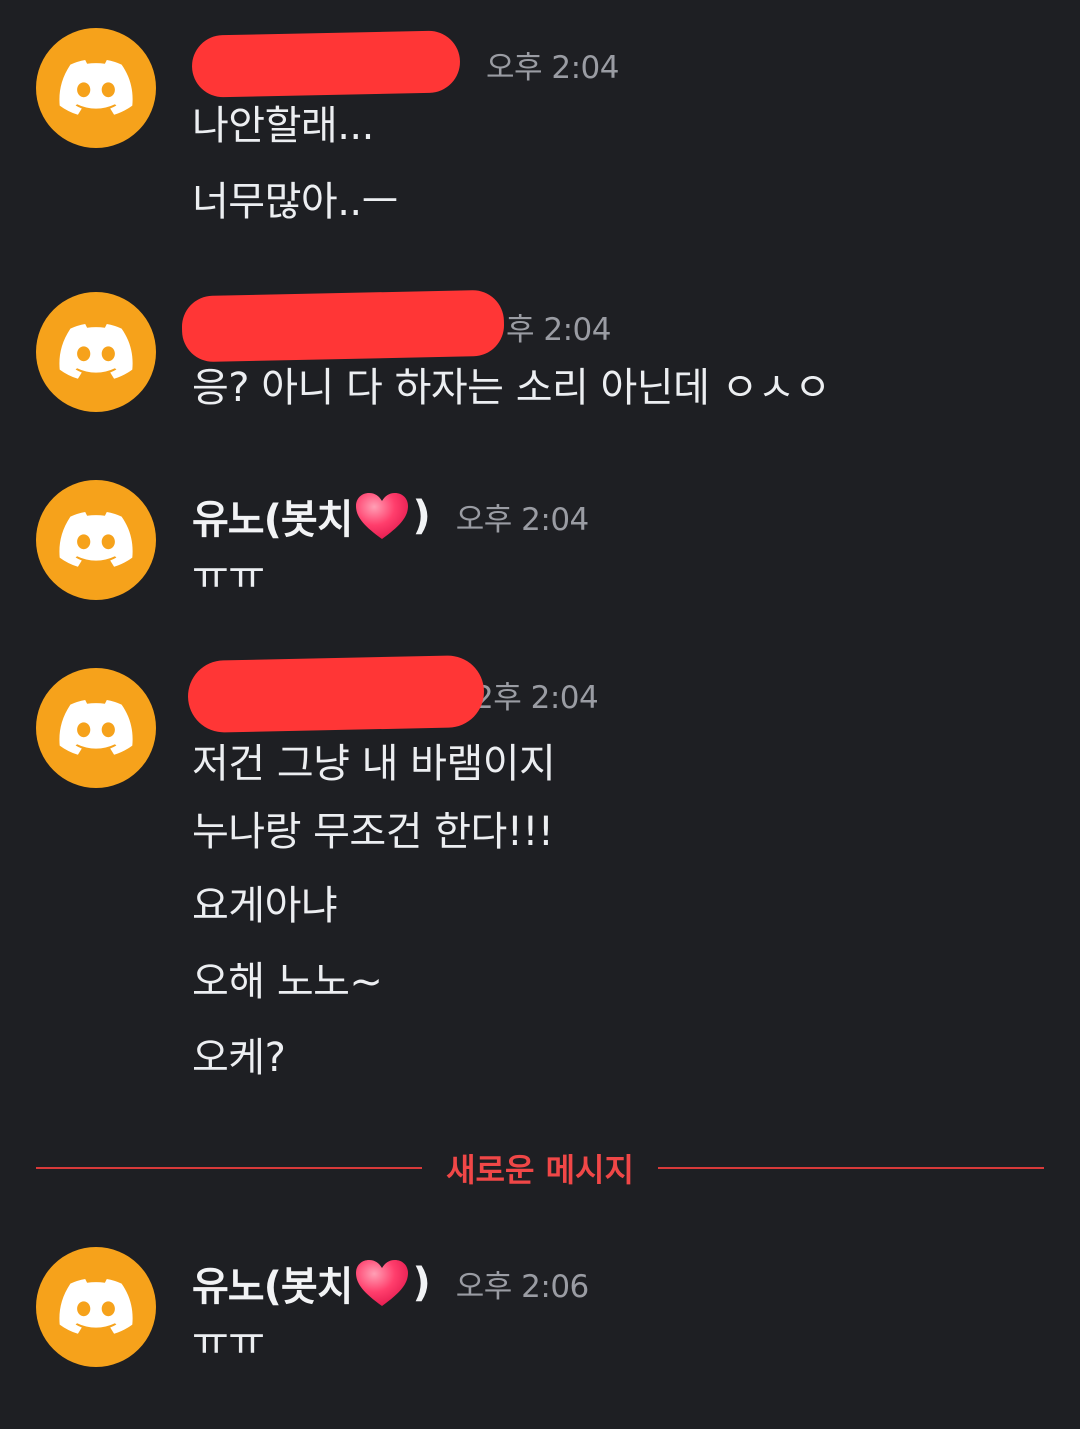 This screenshot has width=1080, height=1429. I want to click on message-text: 너무많아..ㅡ, so click(295, 202).